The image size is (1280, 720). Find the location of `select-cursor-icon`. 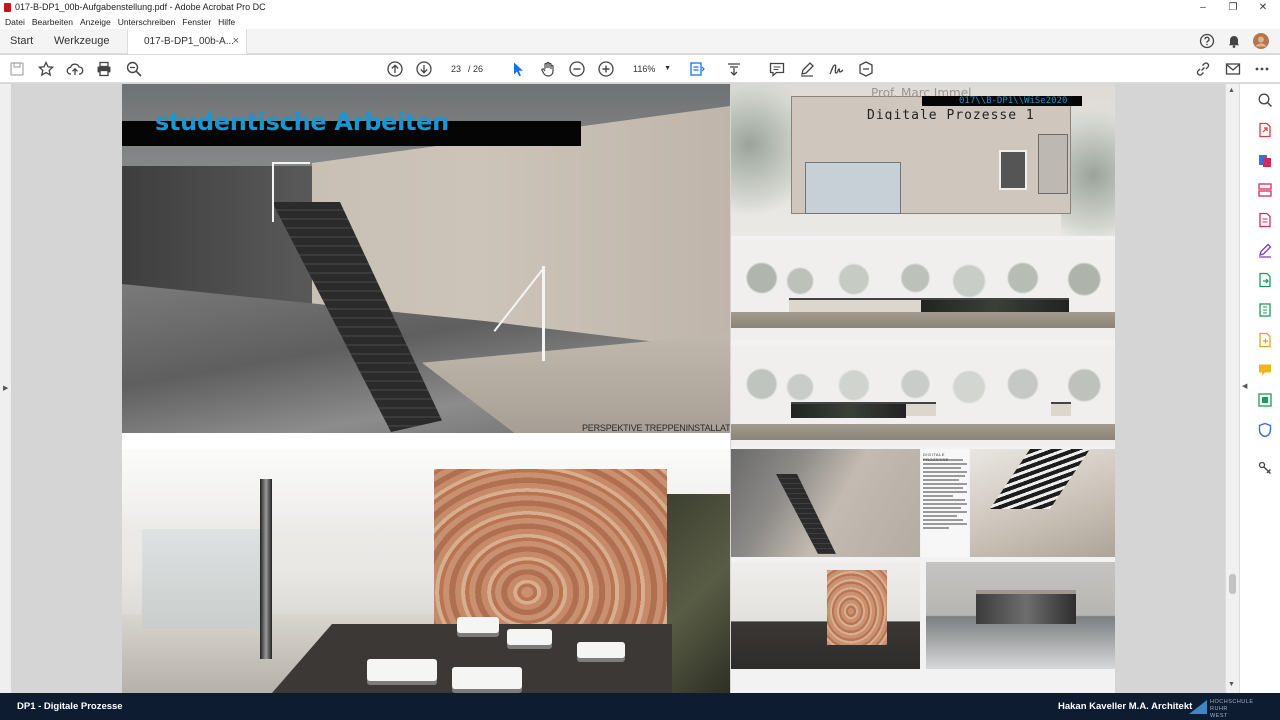

select-cursor-icon is located at coordinates (518, 69).